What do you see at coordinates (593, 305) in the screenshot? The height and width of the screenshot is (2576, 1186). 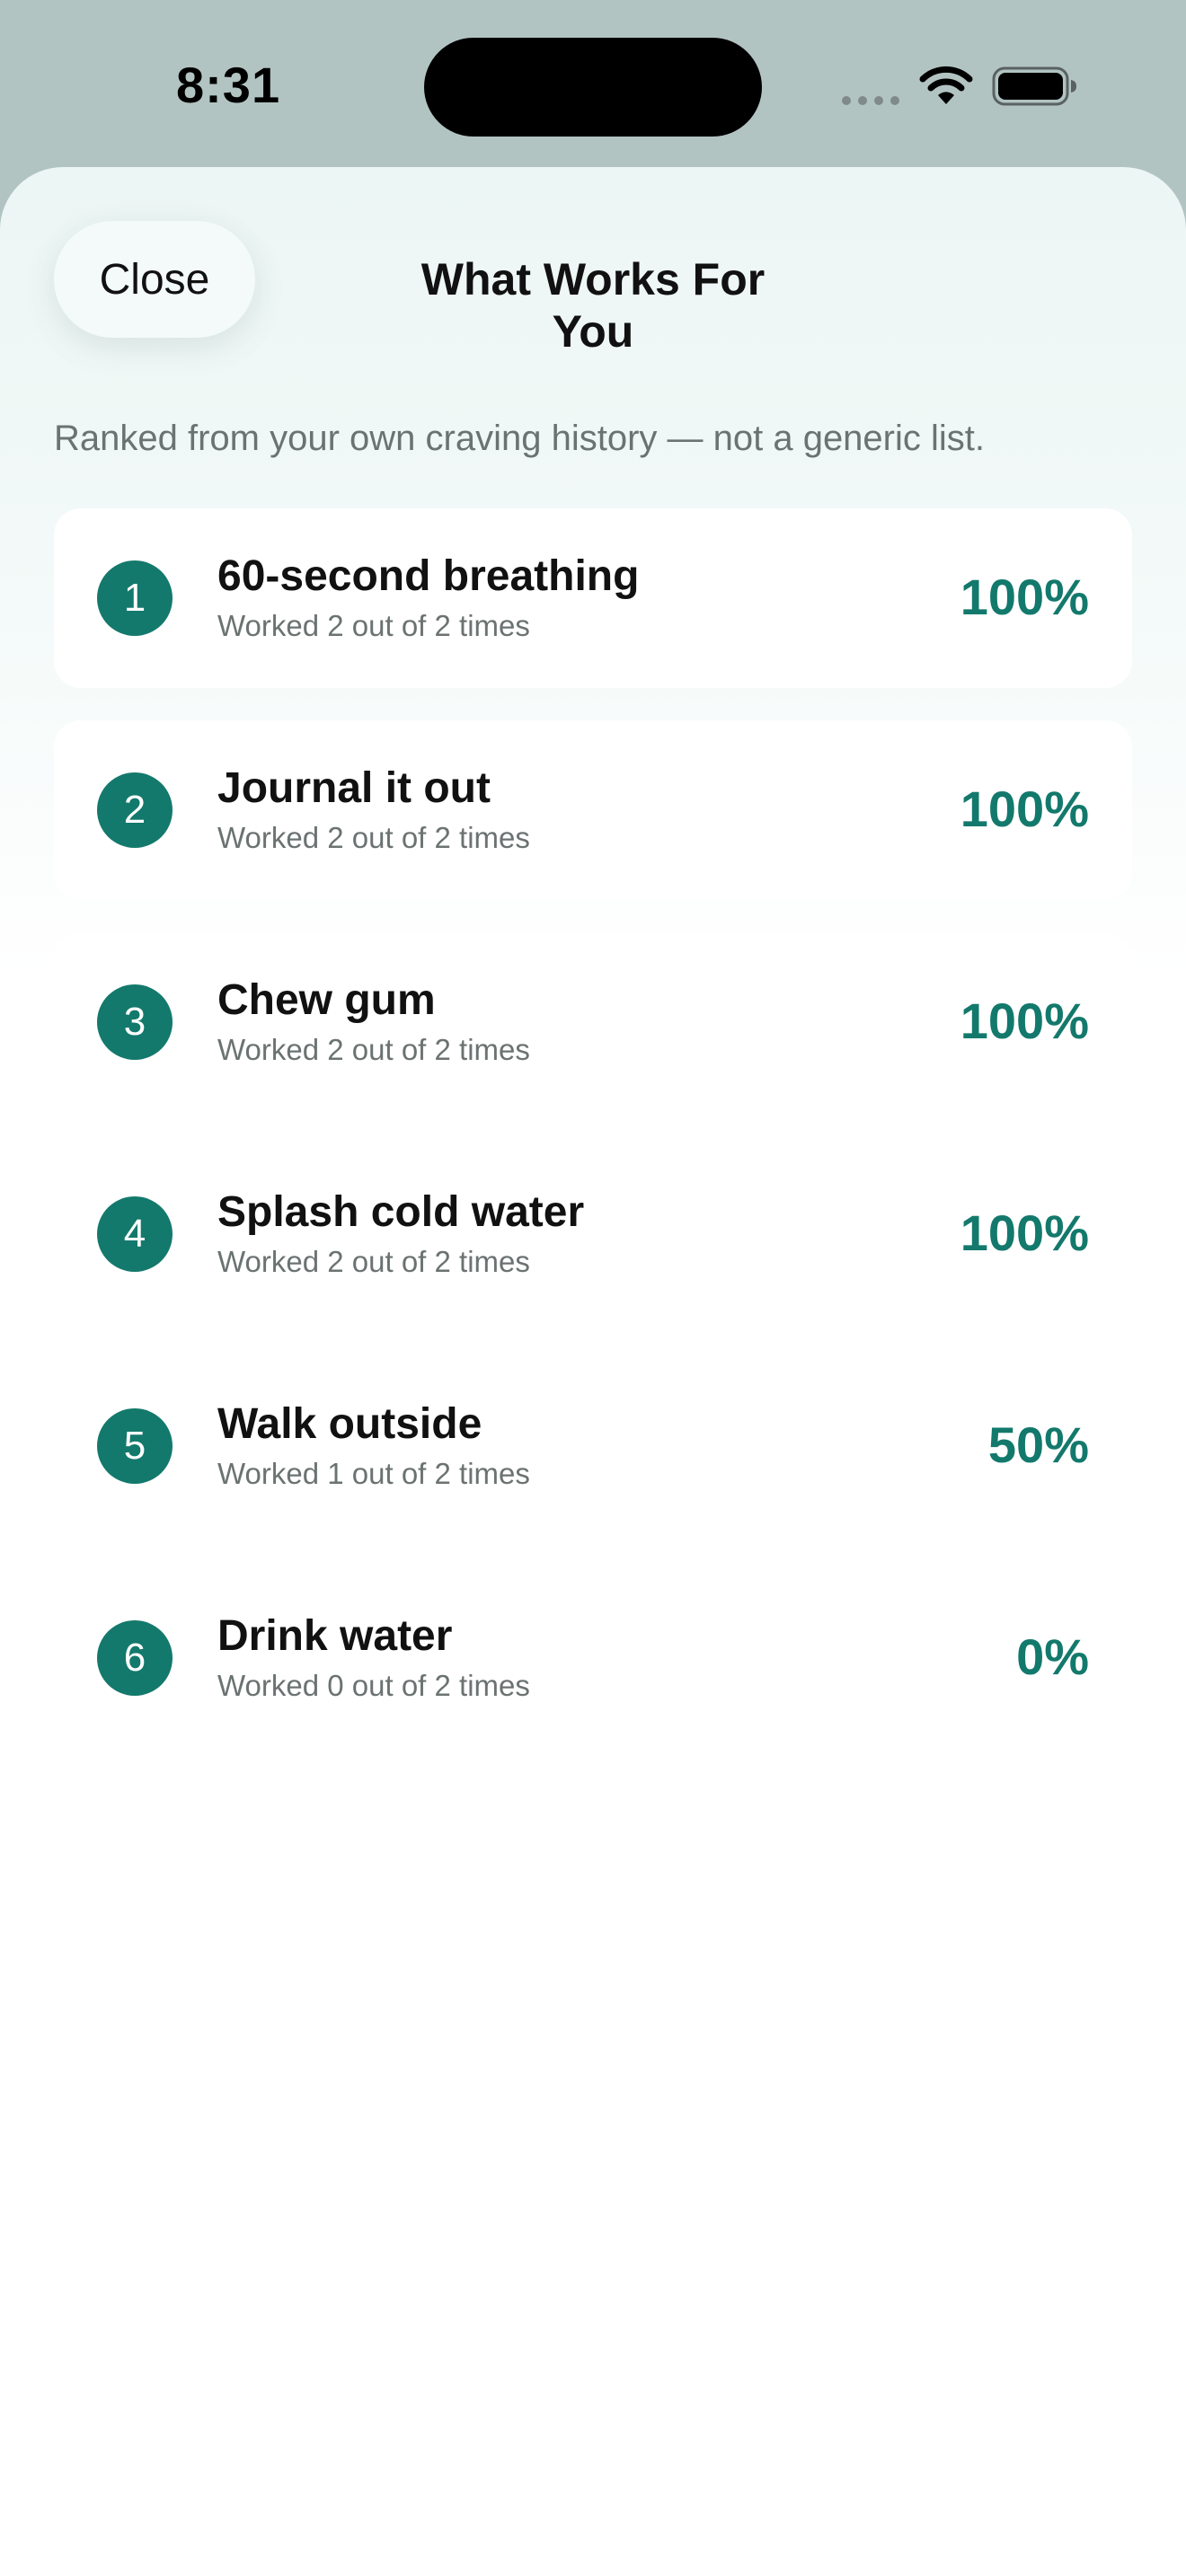 I see `page-title: What Works For You` at bounding box center [593, 305].